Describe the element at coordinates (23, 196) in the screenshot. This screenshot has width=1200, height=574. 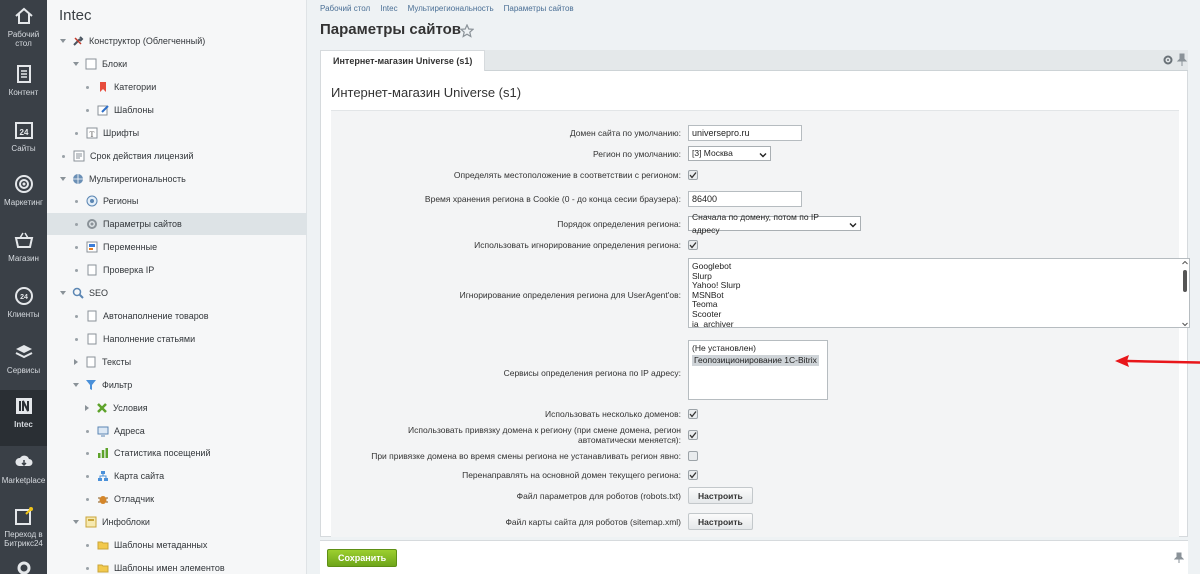
I see `rail-item-marketing: Маркетинг` at that location.